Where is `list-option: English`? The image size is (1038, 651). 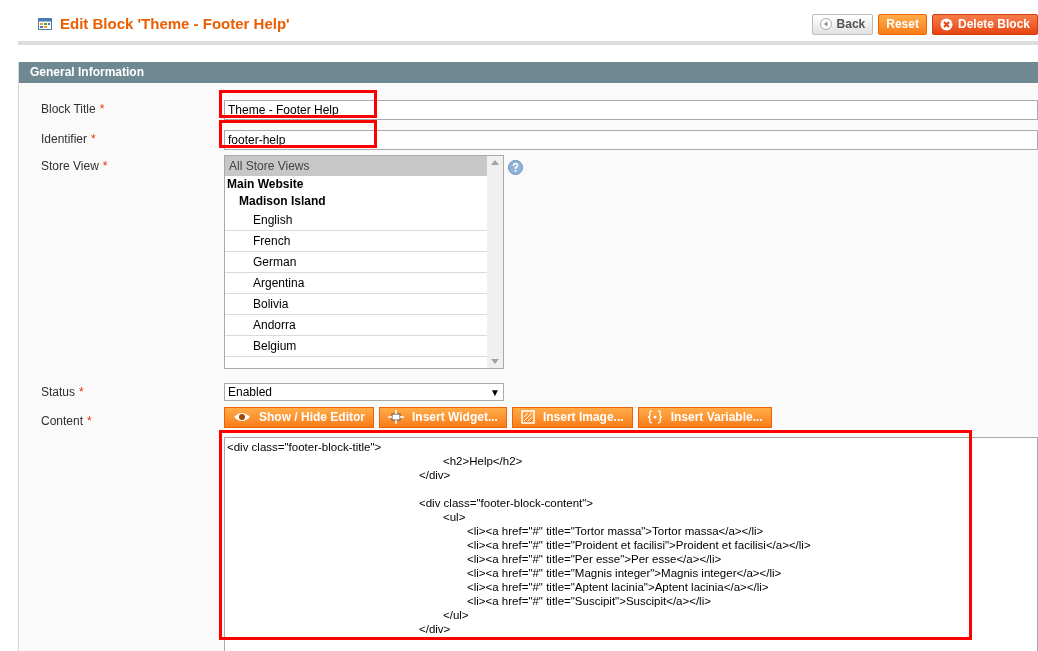
list-option: English is located at coordinates (356, 220).